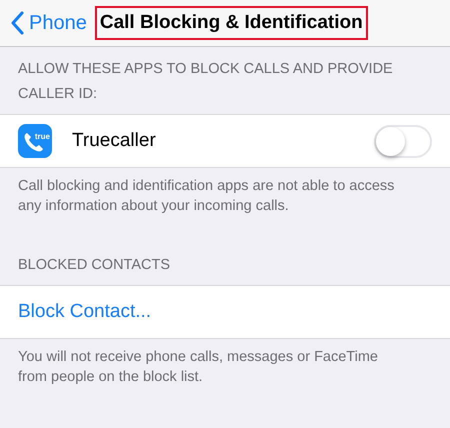  What do you see at coordinates (114, 141) in the screenshot?
I see `app-name: Truecaller` at bounding box center [114, 141].